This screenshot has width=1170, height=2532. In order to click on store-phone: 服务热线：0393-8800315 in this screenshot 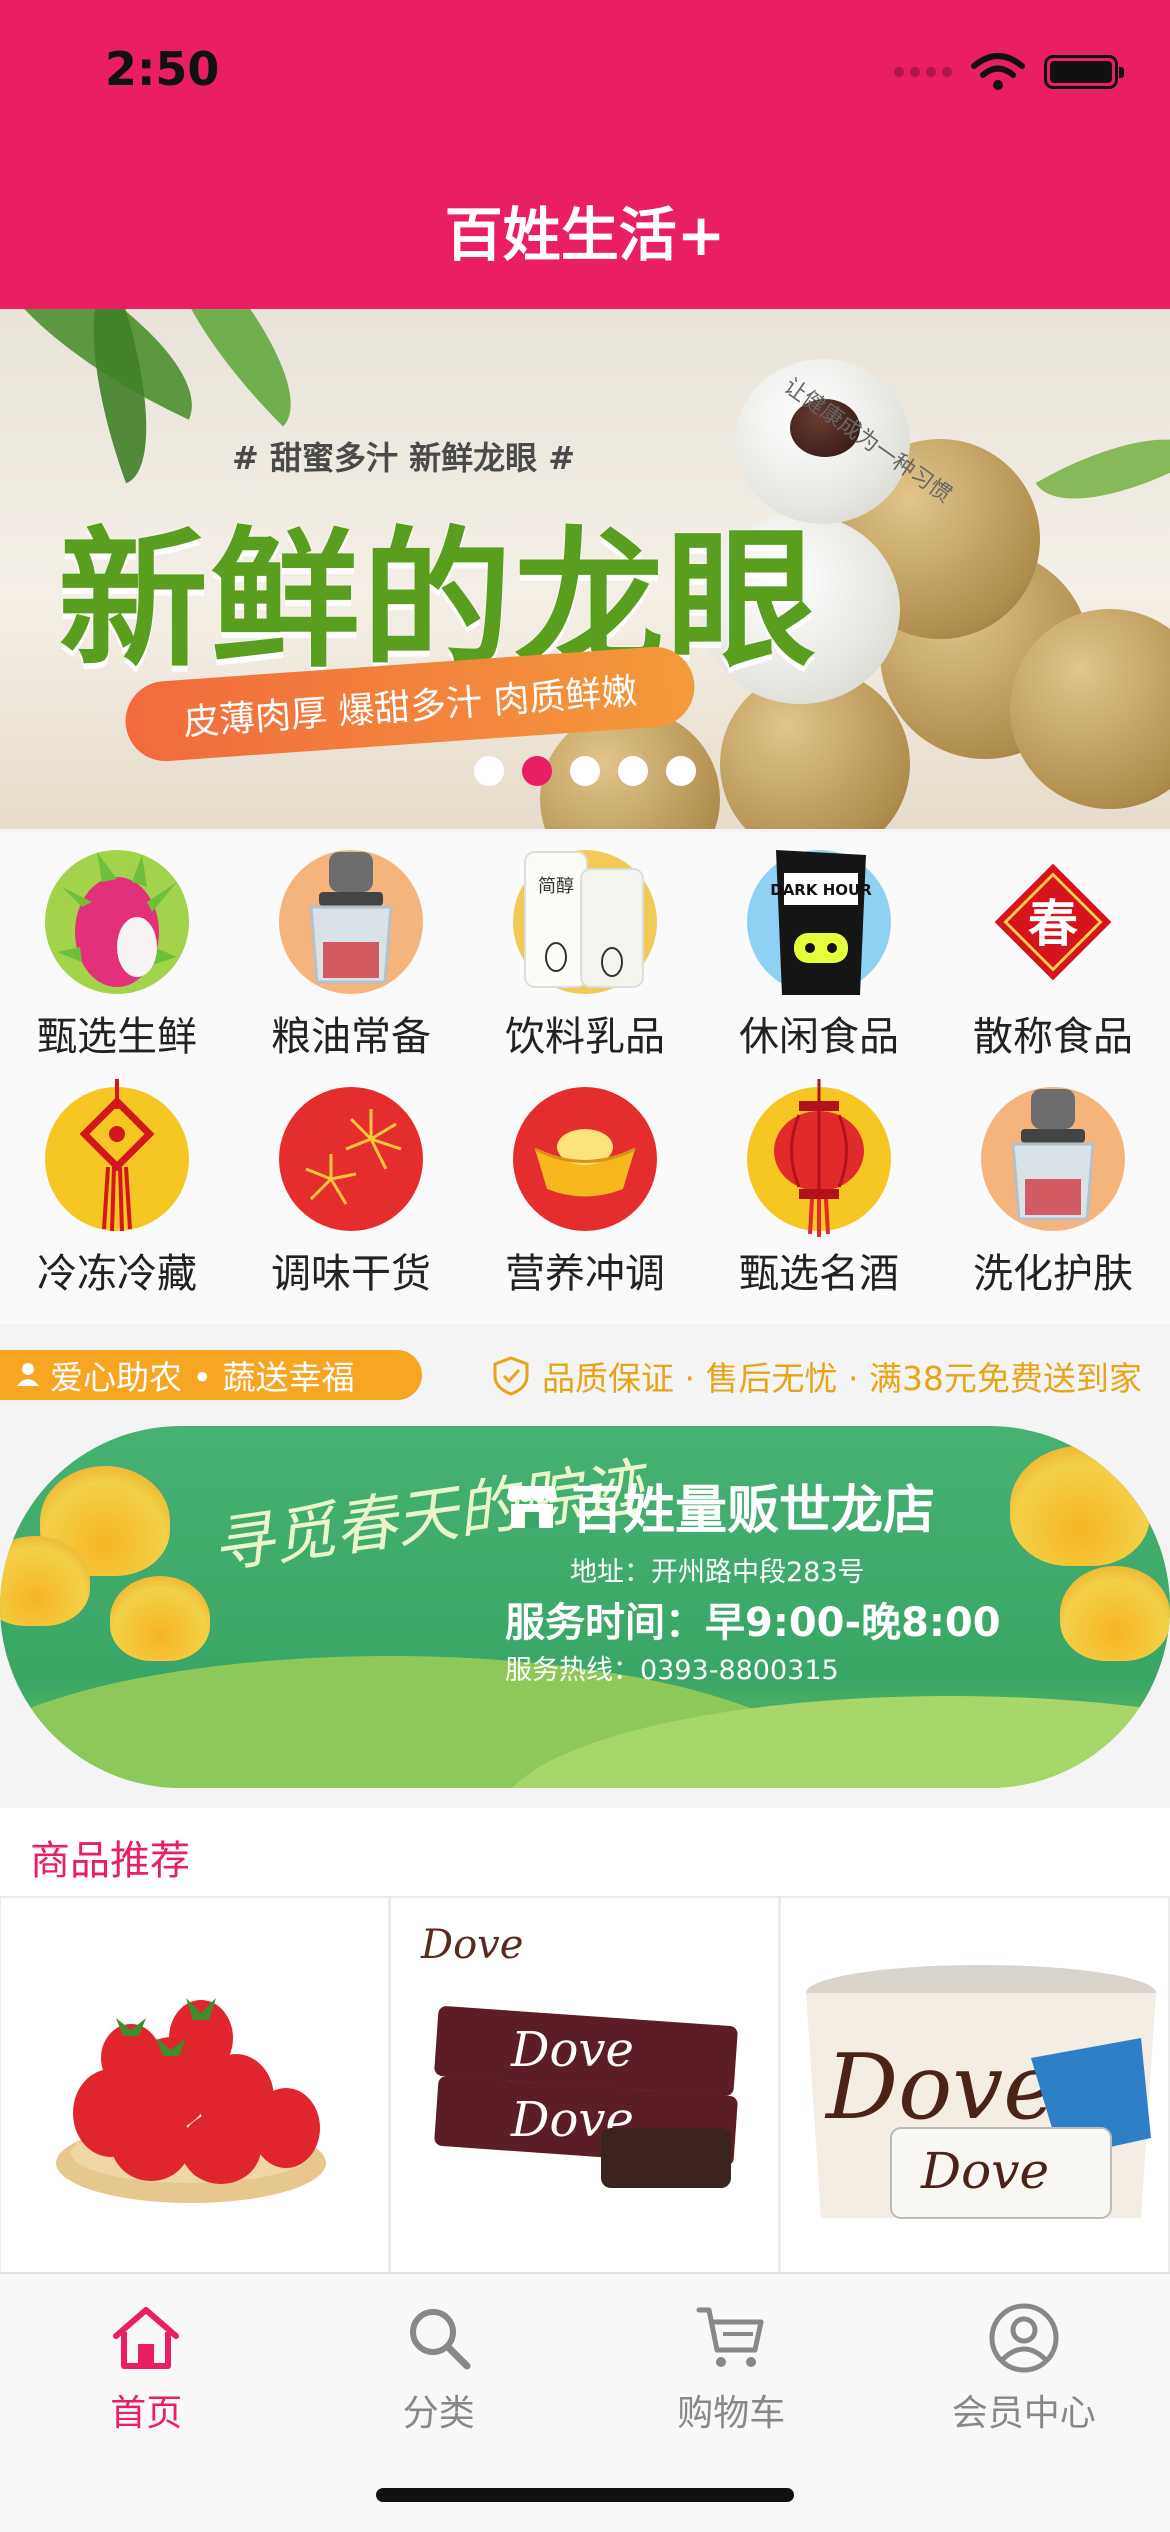, I will do `click(672, 1667)`.